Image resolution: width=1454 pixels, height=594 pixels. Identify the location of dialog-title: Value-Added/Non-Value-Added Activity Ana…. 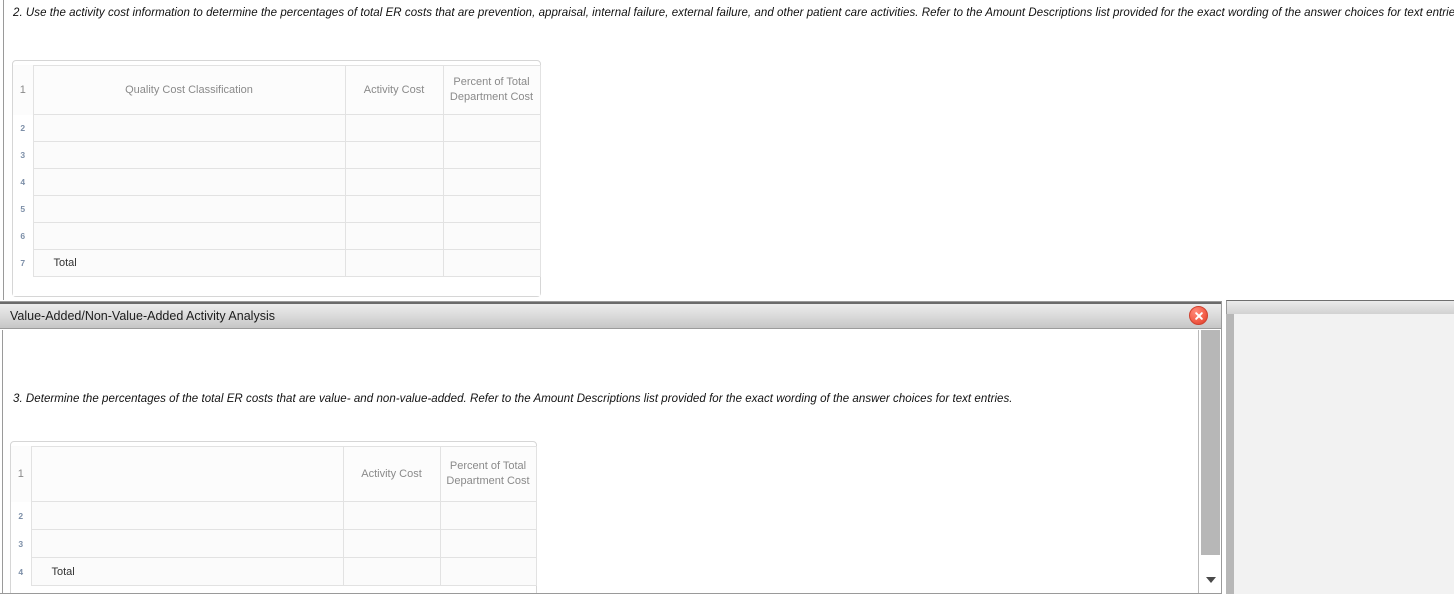
(142, 316).